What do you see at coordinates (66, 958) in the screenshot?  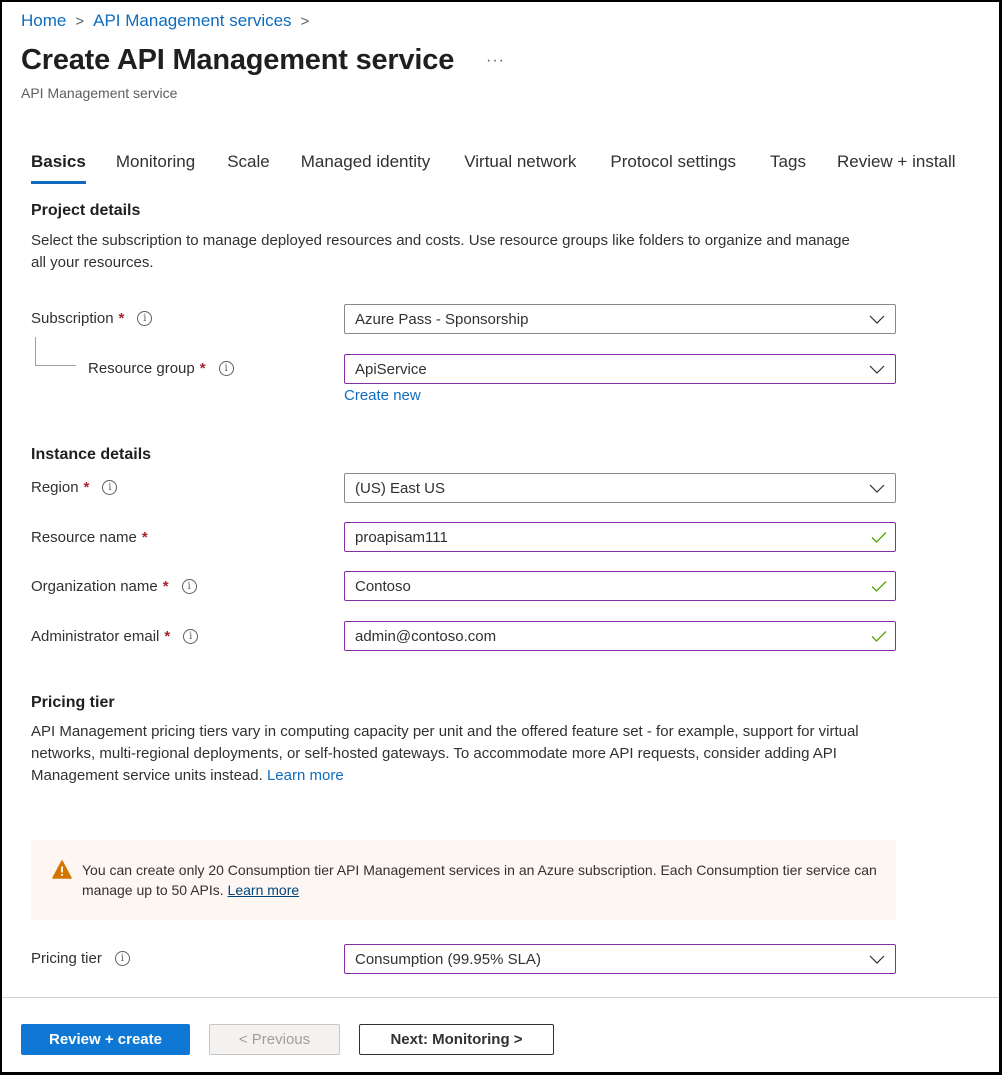 I see `pricing-tier-label-text: Pricing tier` at bounding box center [66, 958].